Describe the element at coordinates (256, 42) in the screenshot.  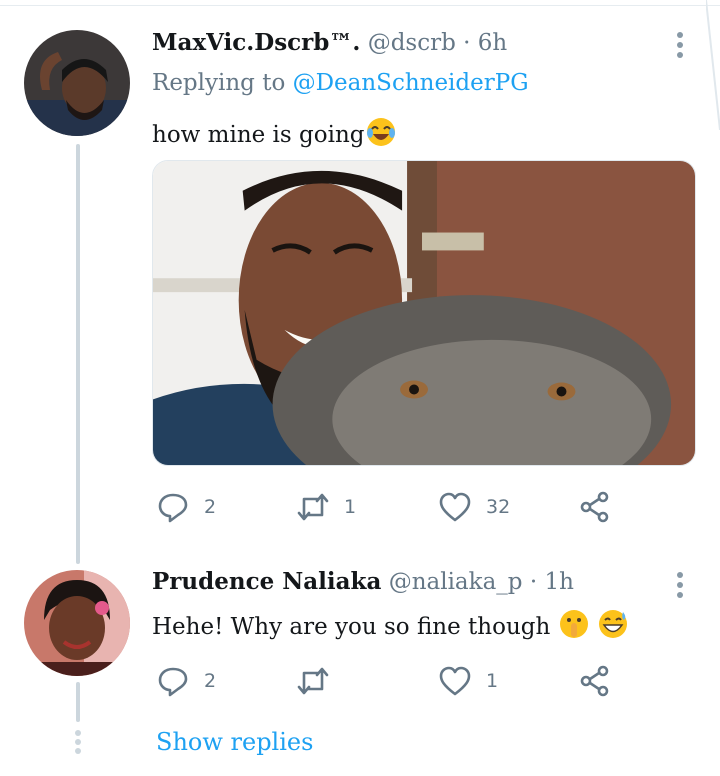
I see `author-name: MaxVic.Dscrb™.` at that location.